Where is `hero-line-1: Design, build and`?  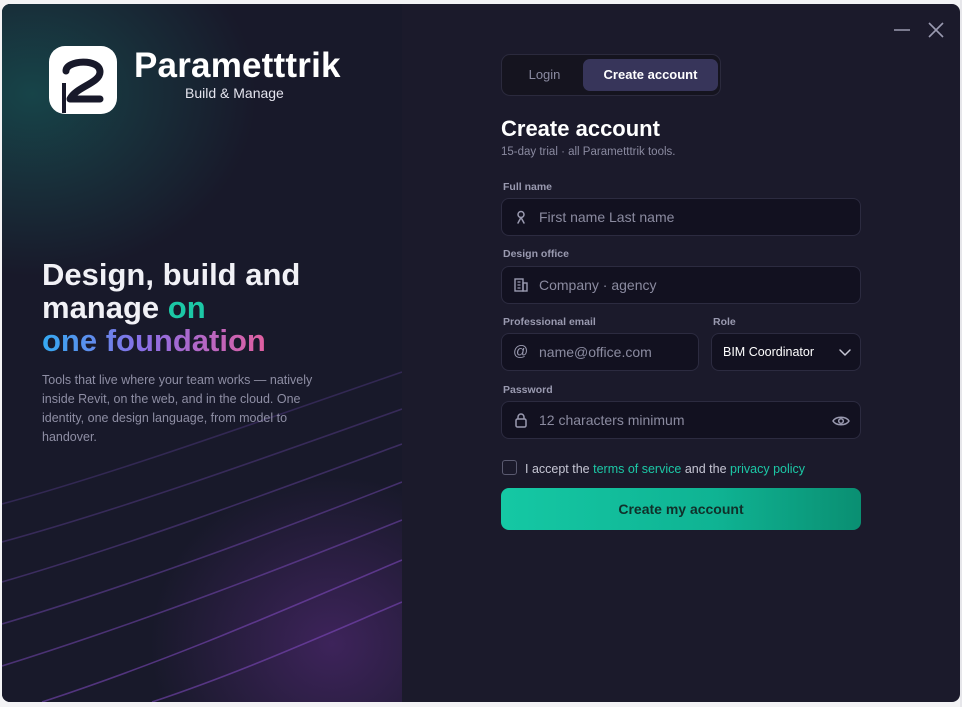 hero-line-1: Design, build and is located at coordinates (171, 274).